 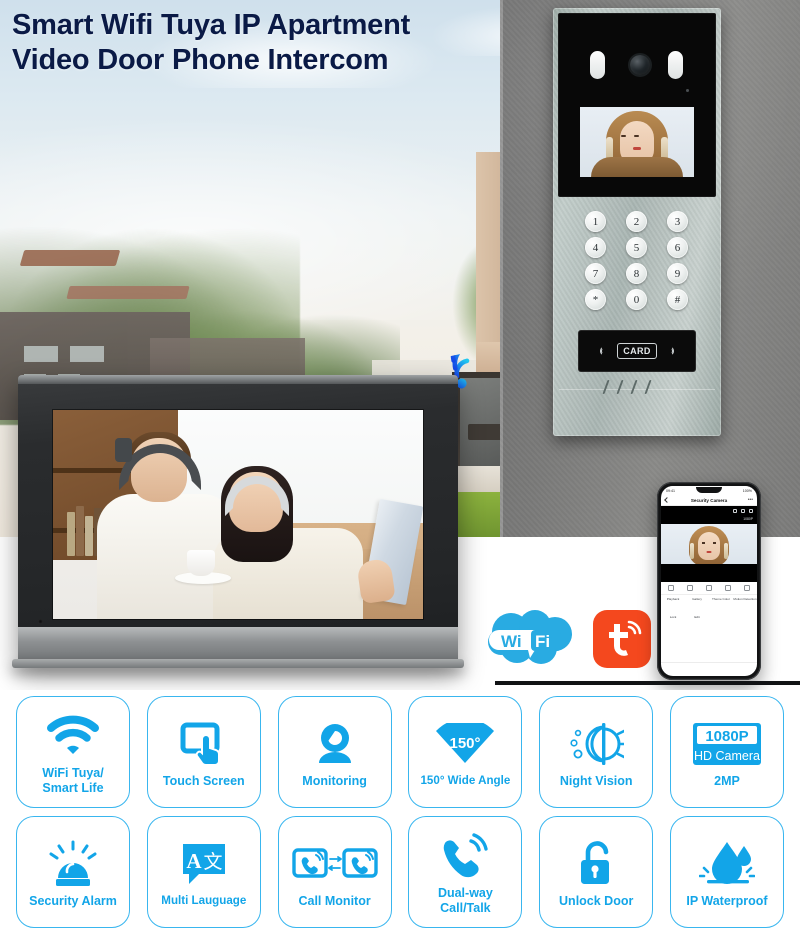 I want to click on app-control-theme-color: Theme Color, so click(x=721, y=599).